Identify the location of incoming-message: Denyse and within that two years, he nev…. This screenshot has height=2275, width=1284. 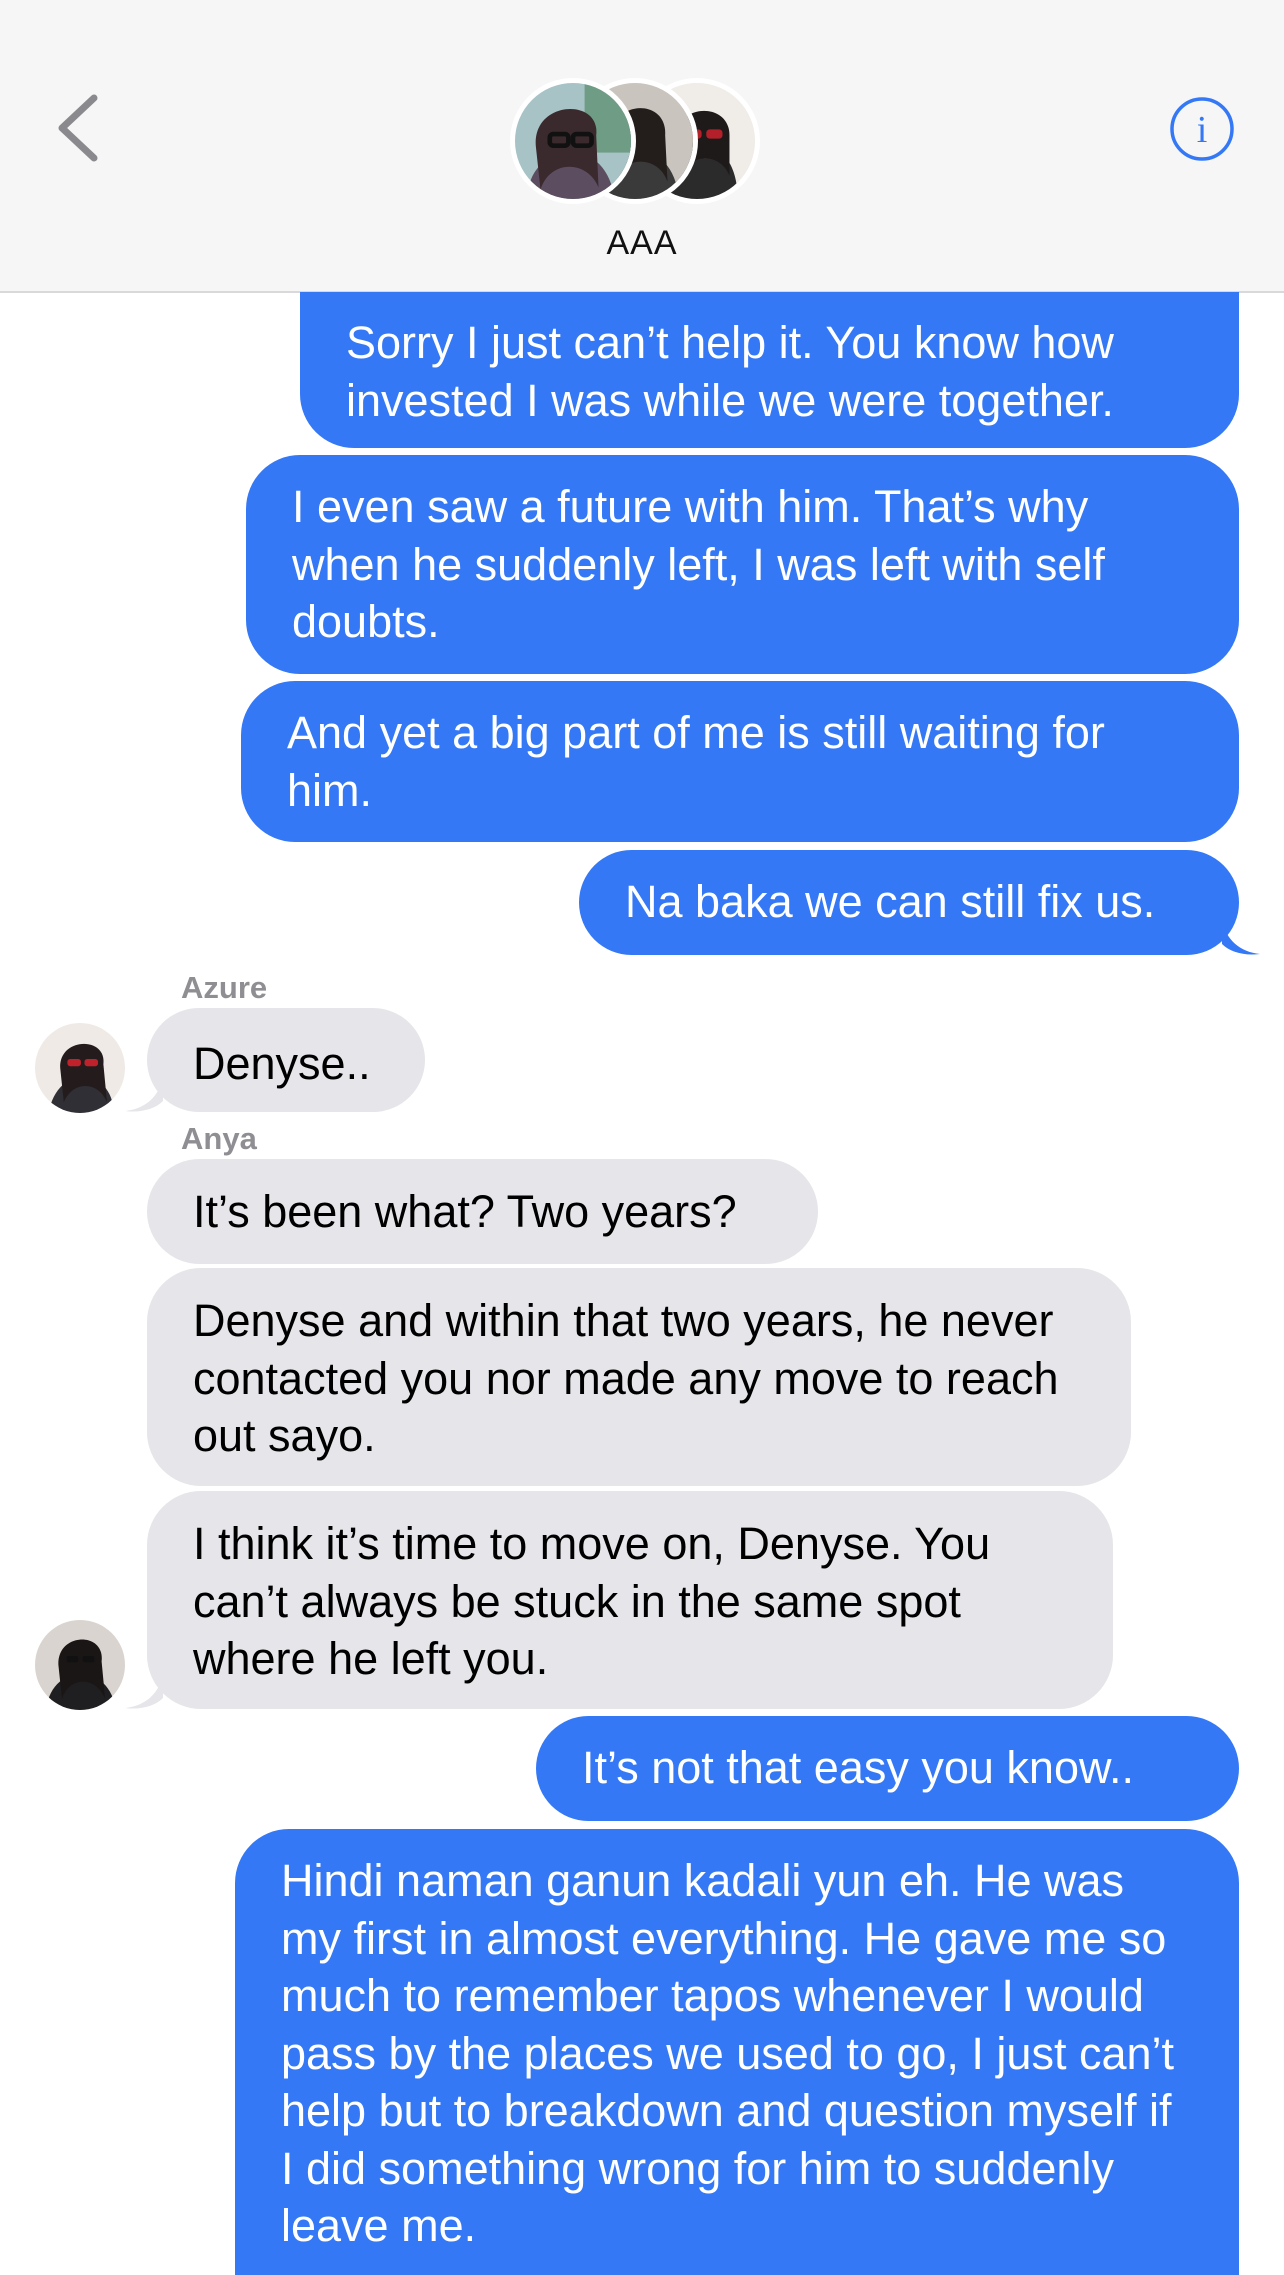
(639, 1377).